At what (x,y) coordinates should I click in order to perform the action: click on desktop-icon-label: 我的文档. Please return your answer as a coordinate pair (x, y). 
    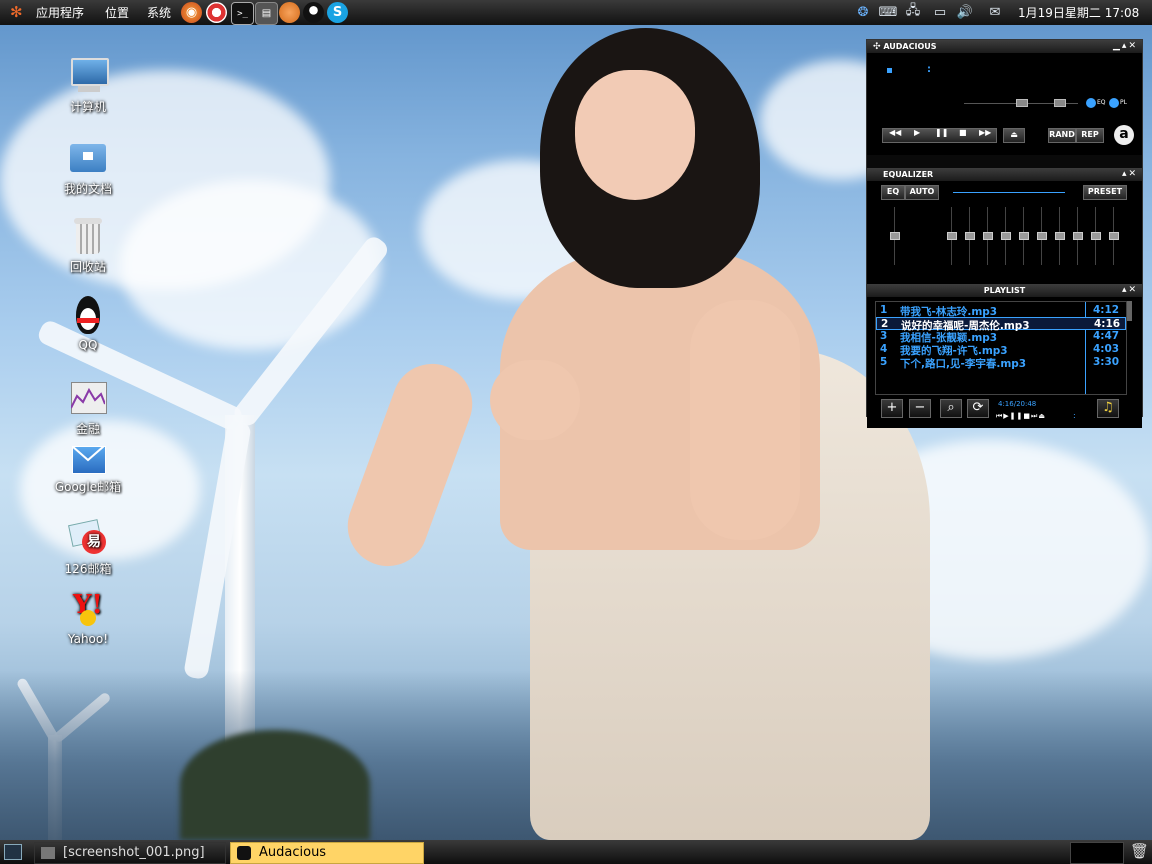
    Looking at the image, I should click on (87, 189).